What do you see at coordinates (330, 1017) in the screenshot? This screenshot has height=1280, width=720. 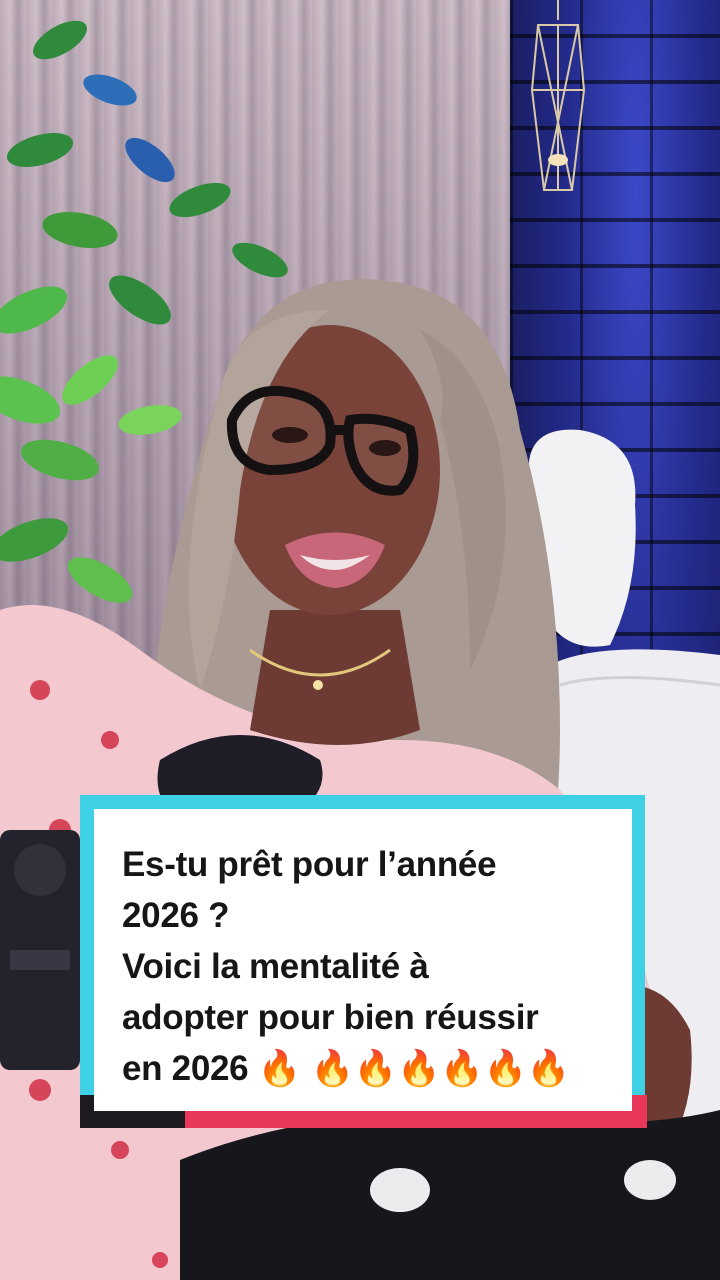 I see `caption-line: adopter pour bien réussir` at bounding box center [330, 1017].